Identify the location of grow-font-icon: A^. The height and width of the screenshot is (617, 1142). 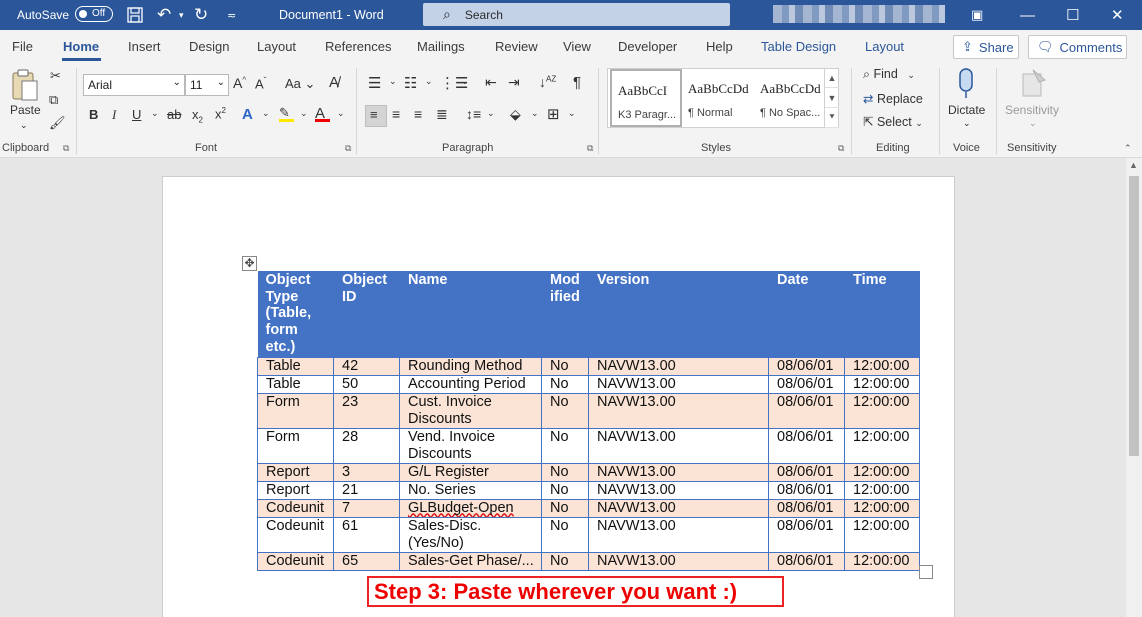
(239, 83).